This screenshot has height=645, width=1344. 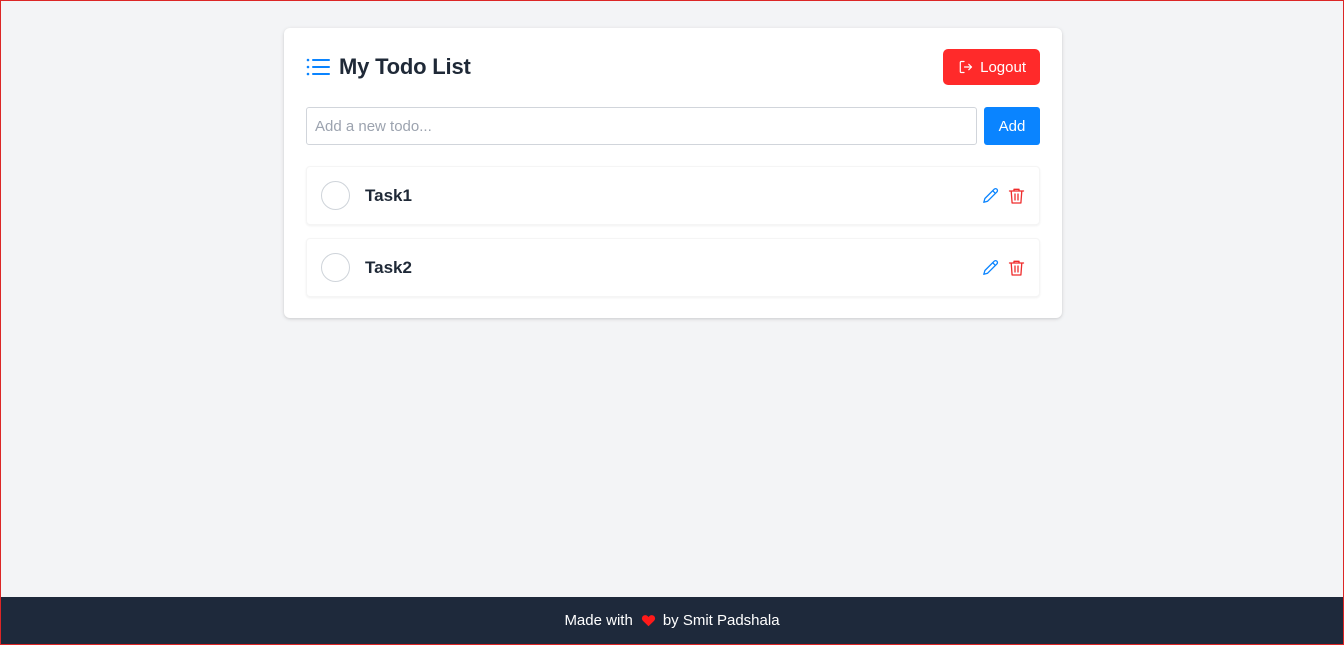 I want to click on add-todo-form: Add, so click(x=673, y=126).